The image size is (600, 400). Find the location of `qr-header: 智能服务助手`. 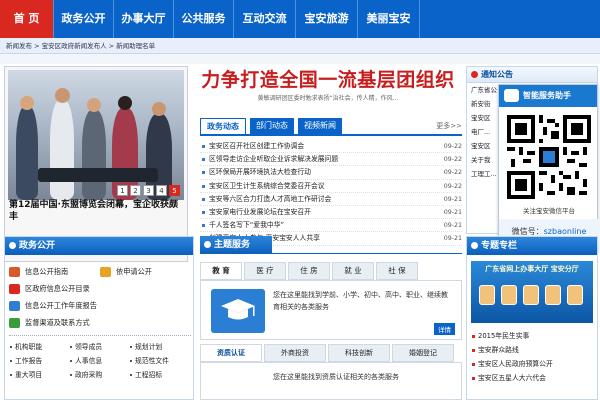

qr-header: 智能服务助手 is located at coordinates (548, 96).